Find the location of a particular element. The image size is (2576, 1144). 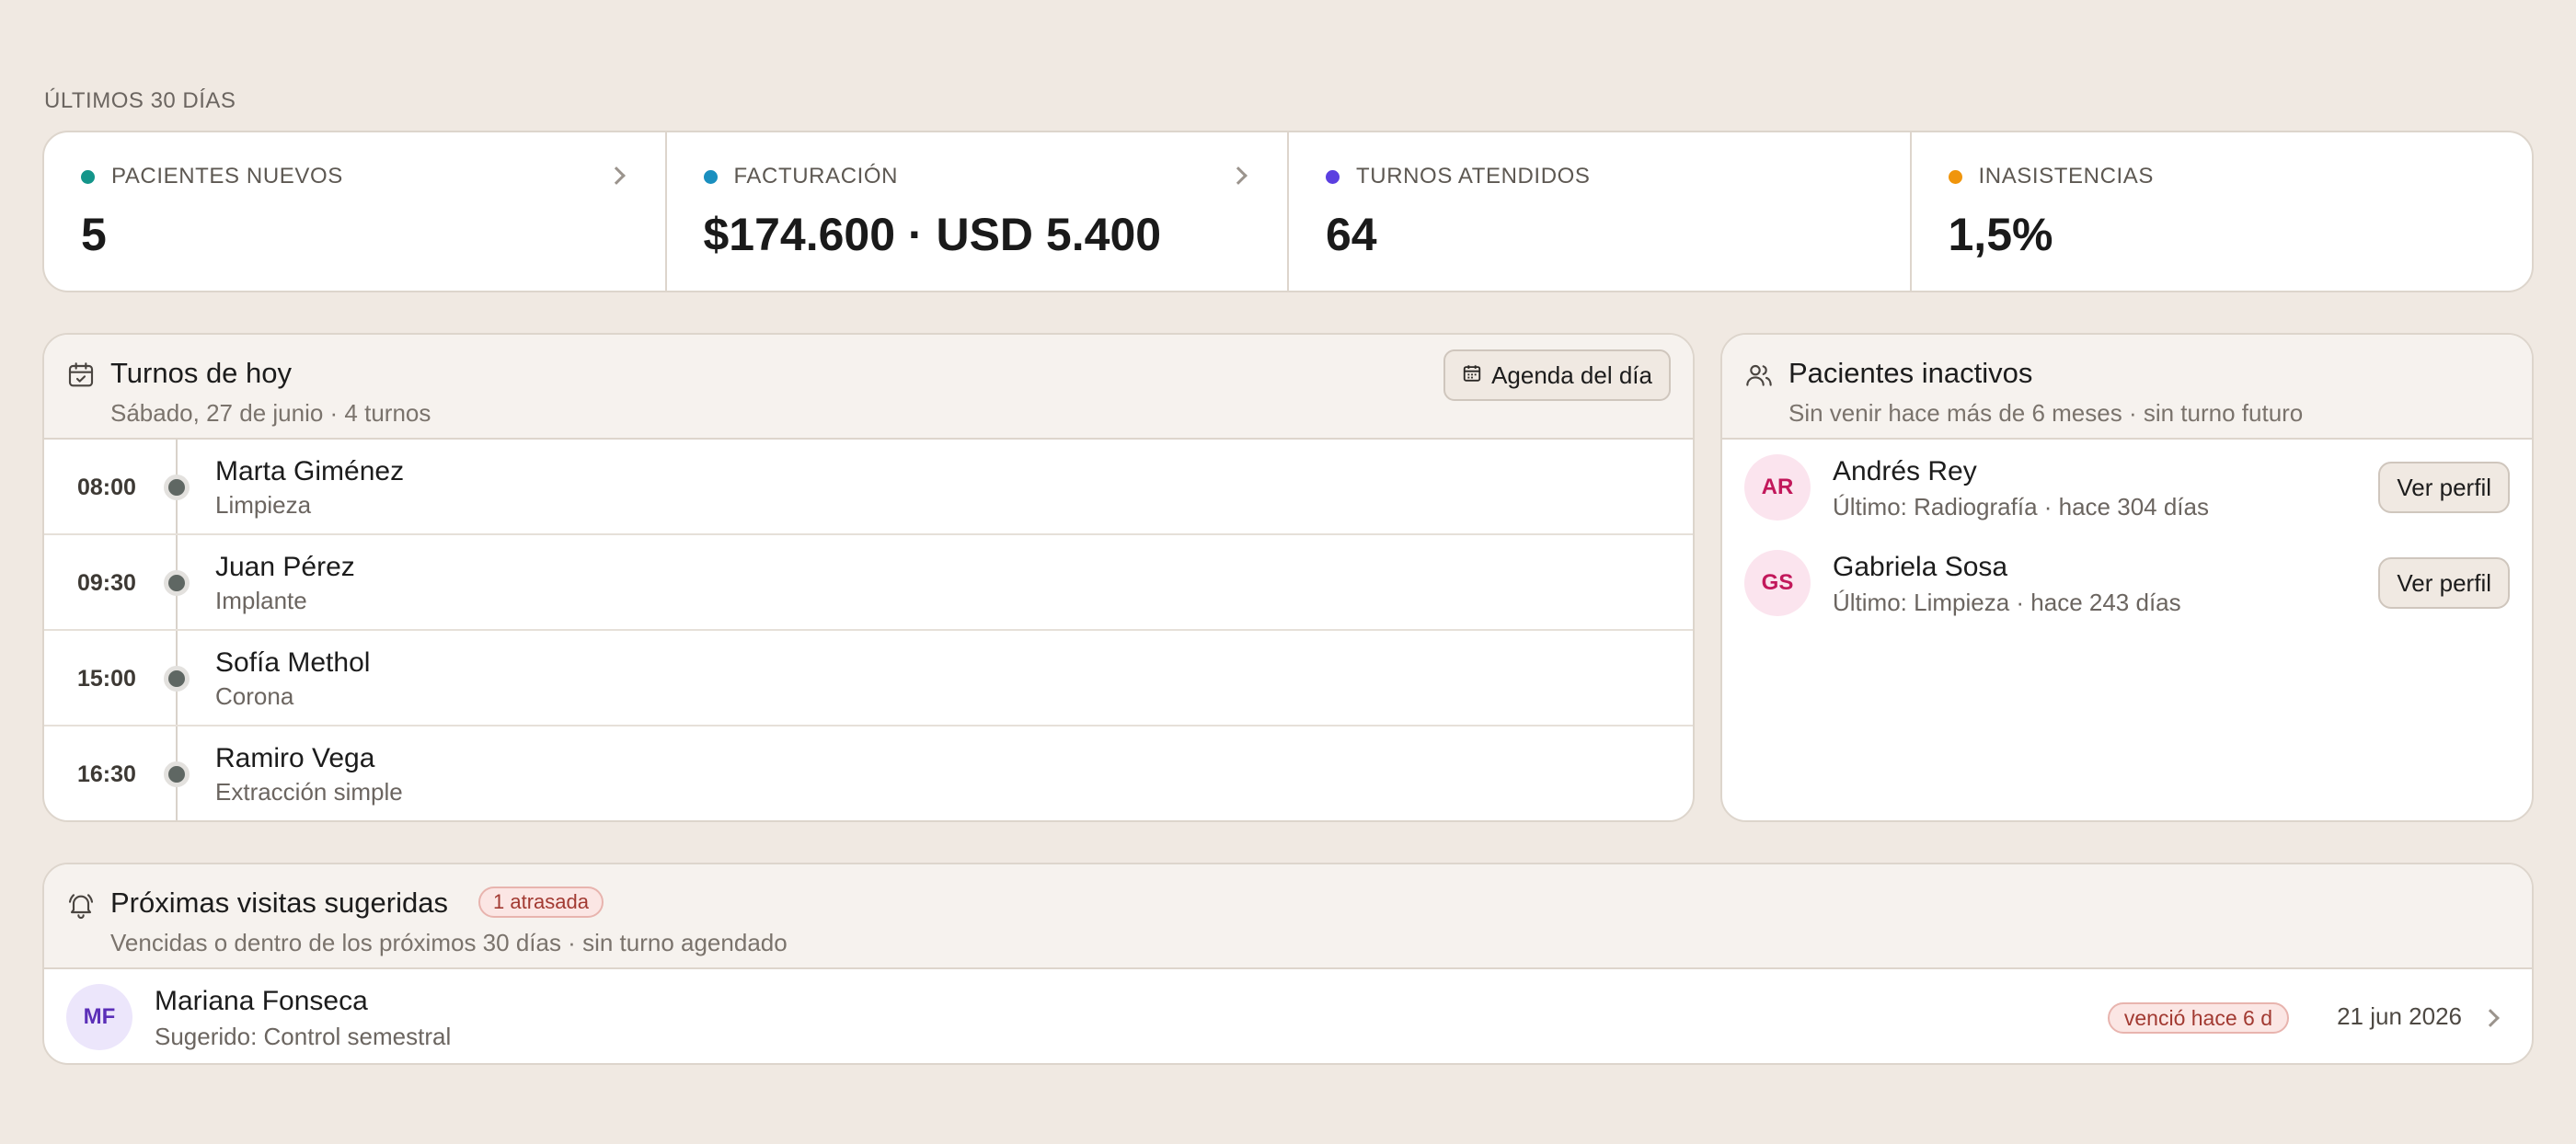

appointment-time: 09:30 is located at coordinates (106, 583).